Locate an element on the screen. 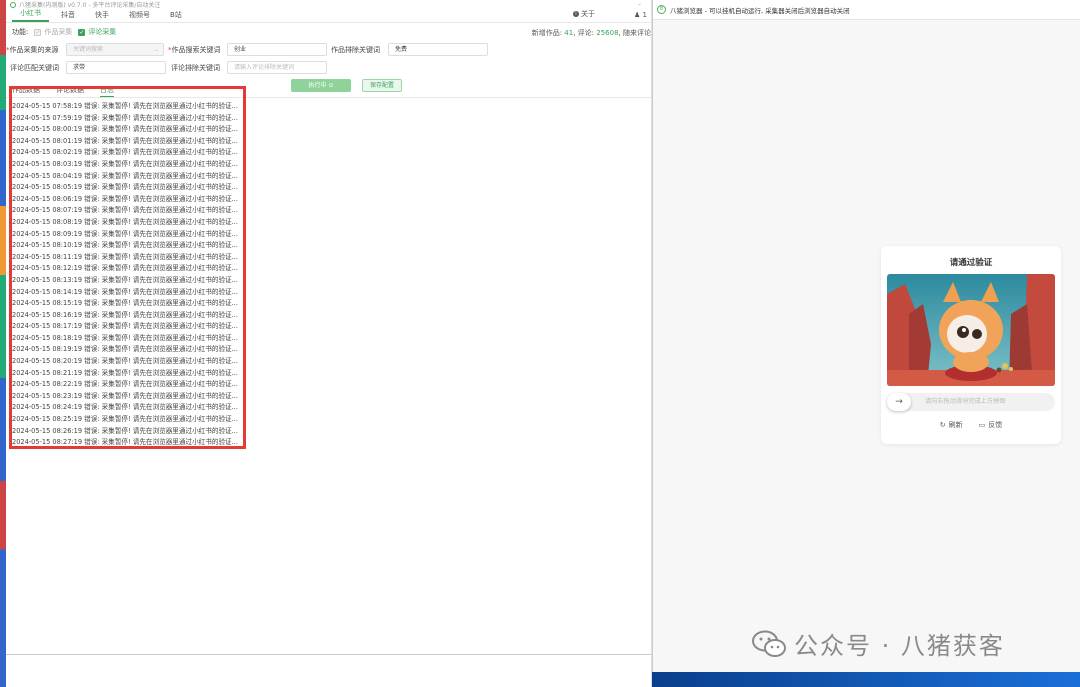 The width and height of the screenshot is (1080, 687). comments-count-label: 评论: is located at coordinates (586, 33).